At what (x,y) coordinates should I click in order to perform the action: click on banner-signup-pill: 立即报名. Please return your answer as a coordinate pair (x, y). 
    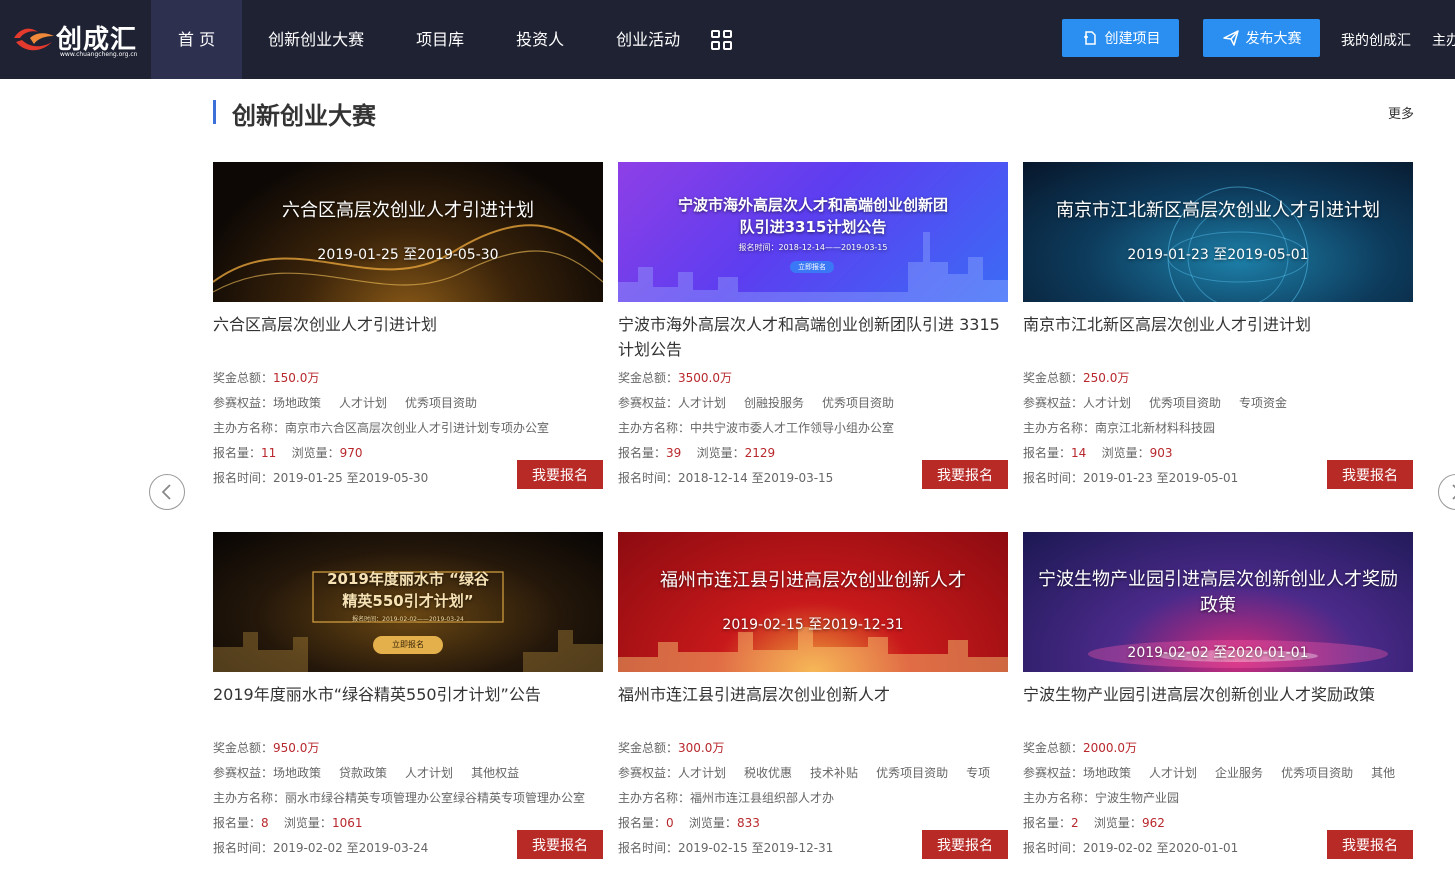
    Looking at the image, I should click on (812, 267).